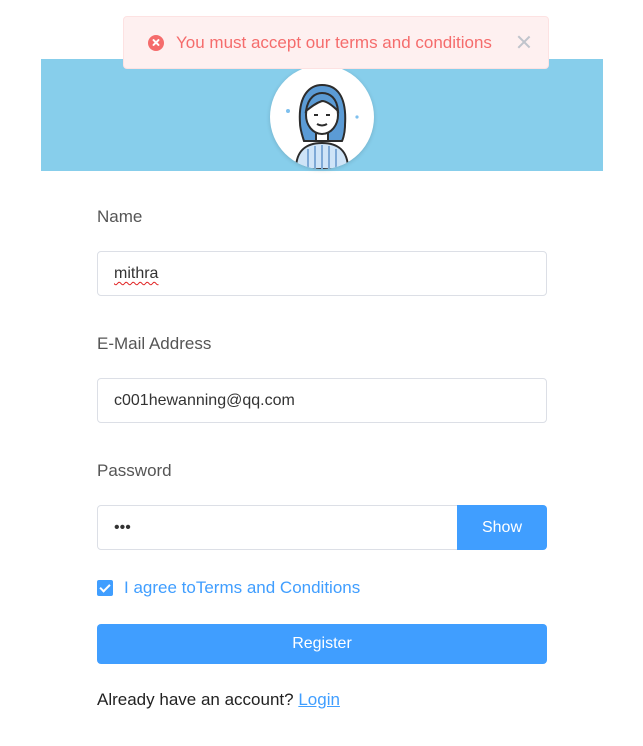 This screenshot has height=746, width=643. Describe the element at coordinates (319, 699) in the screenshot. I see `login-link: Login` at that location.